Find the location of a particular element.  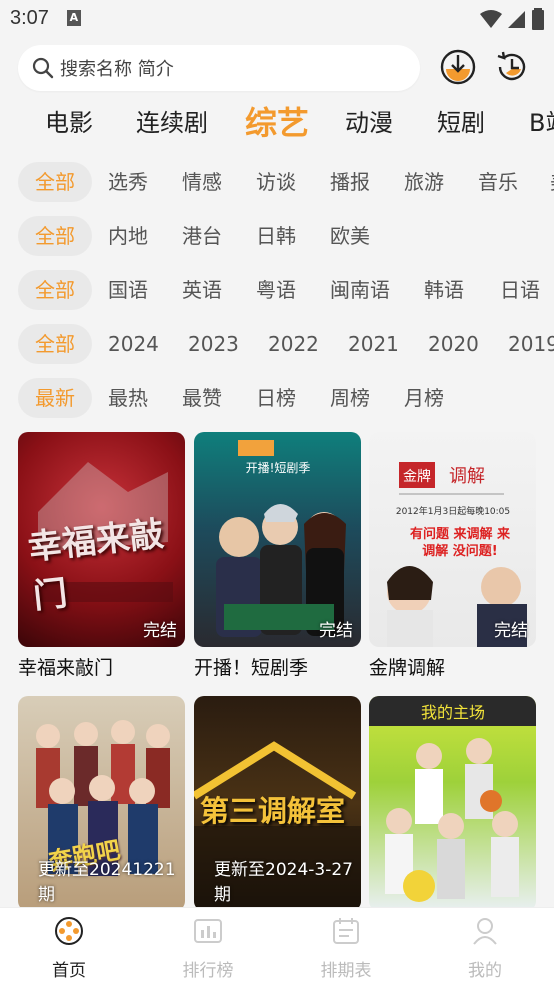

sort-weekly: 周榜 is located at coordinates (350, 398).